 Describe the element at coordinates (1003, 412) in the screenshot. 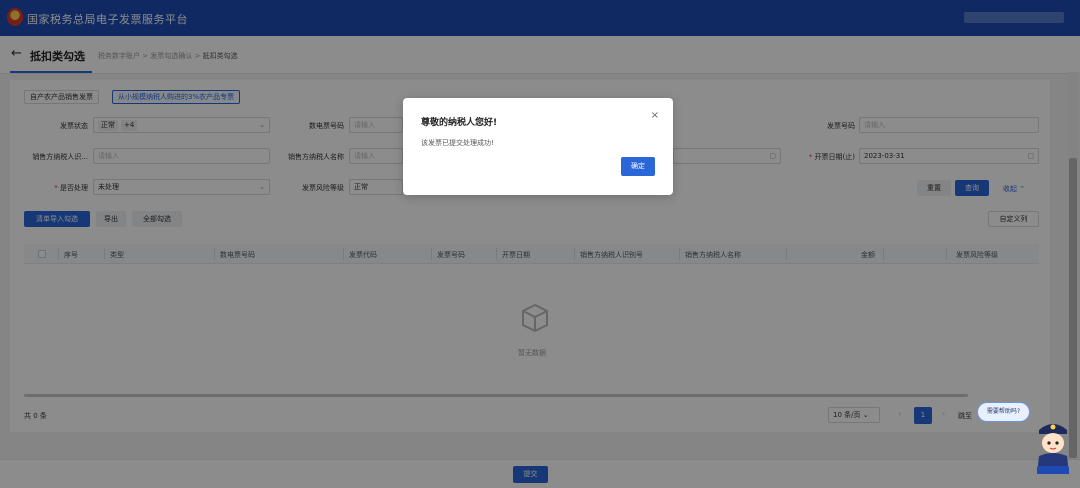

I see `assistant-bubble: 需要帮助吗?` at that location.